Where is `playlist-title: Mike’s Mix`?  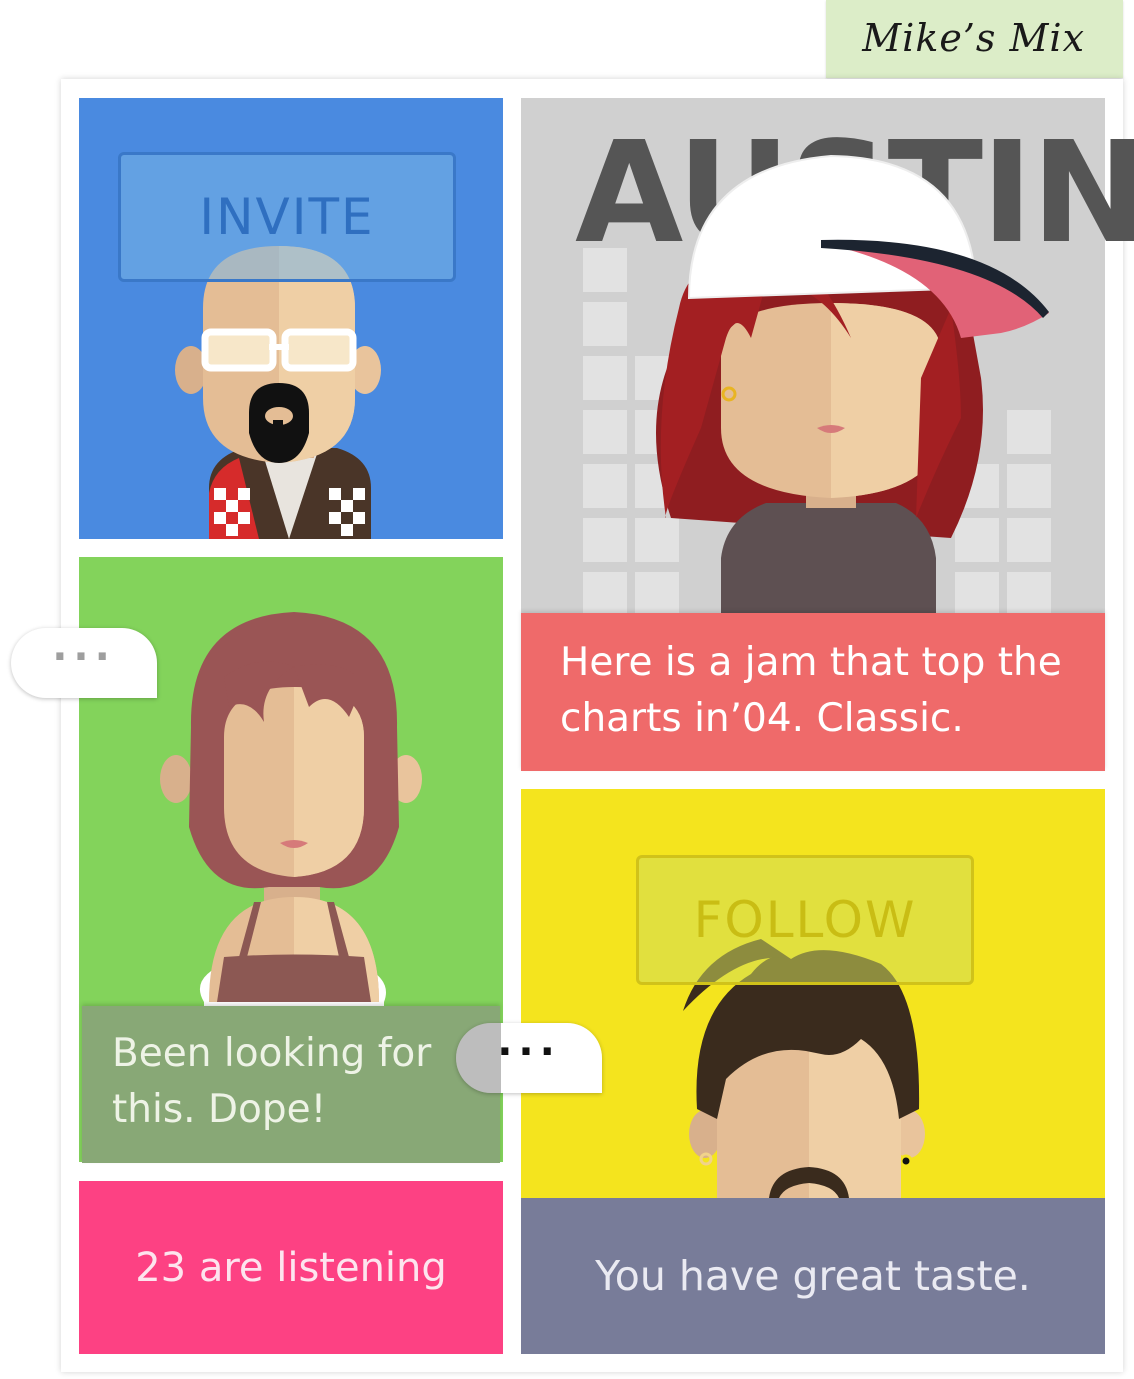
playlist-title: Mike’s Mix is located at coordinates (973, 38).